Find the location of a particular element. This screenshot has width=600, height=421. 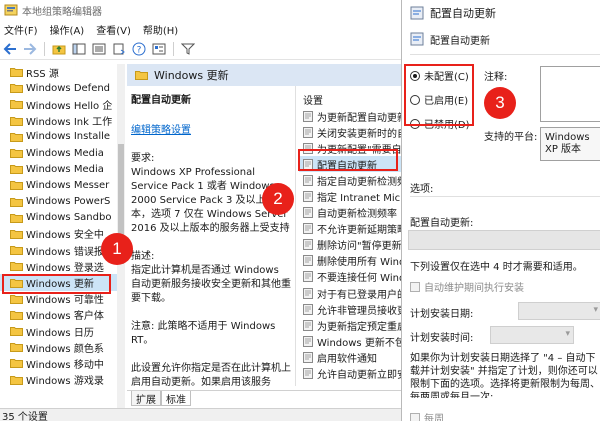

setting-row: 为更新指定预定重启 is located at coordinates (350, 325).